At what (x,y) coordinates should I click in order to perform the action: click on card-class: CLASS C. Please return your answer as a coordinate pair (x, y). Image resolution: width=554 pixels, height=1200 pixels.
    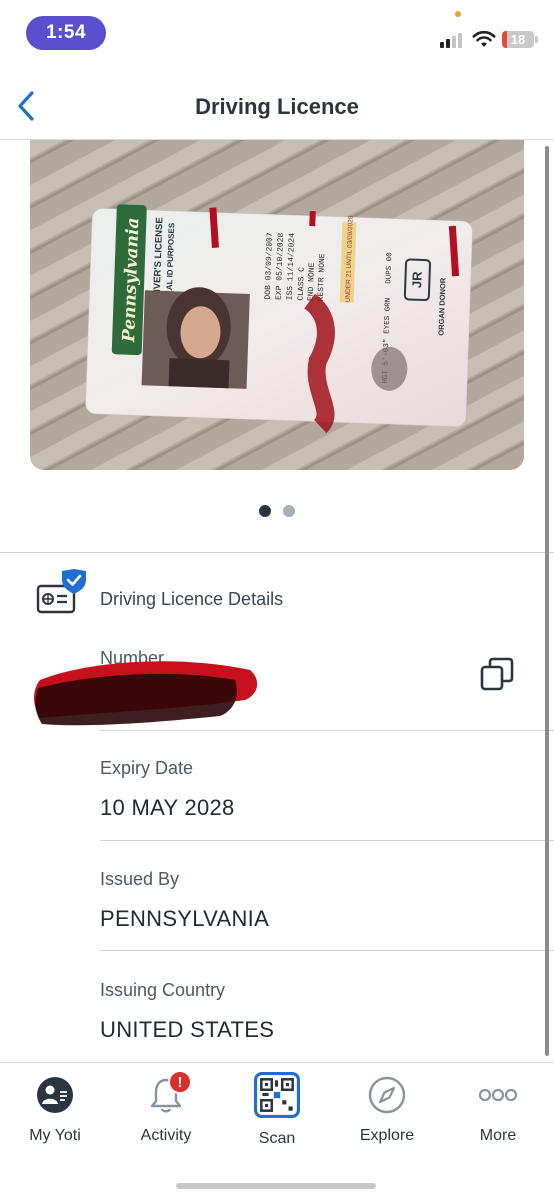
    Looking at the image, I should click on (302, 284).